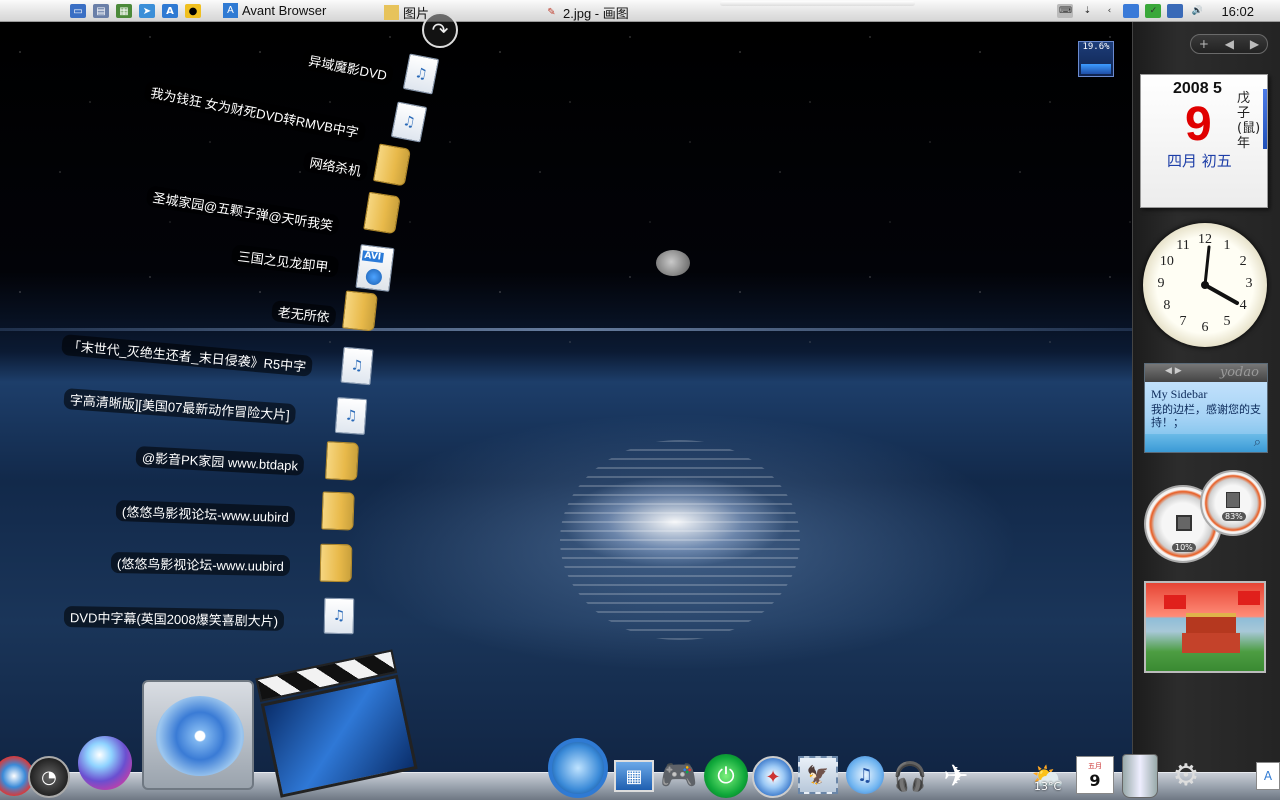  What do you see at coordinates (440, 30) in the screenshot?
I see `stack-open-icon: ↷` at bounding box center [440, 30].